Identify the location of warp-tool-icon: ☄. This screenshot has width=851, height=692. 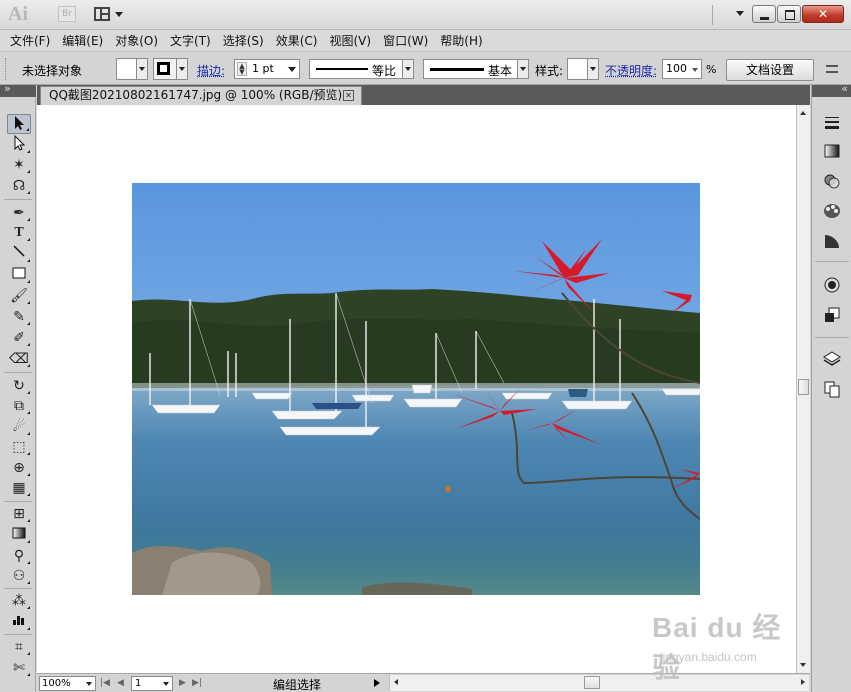
(19, 427).